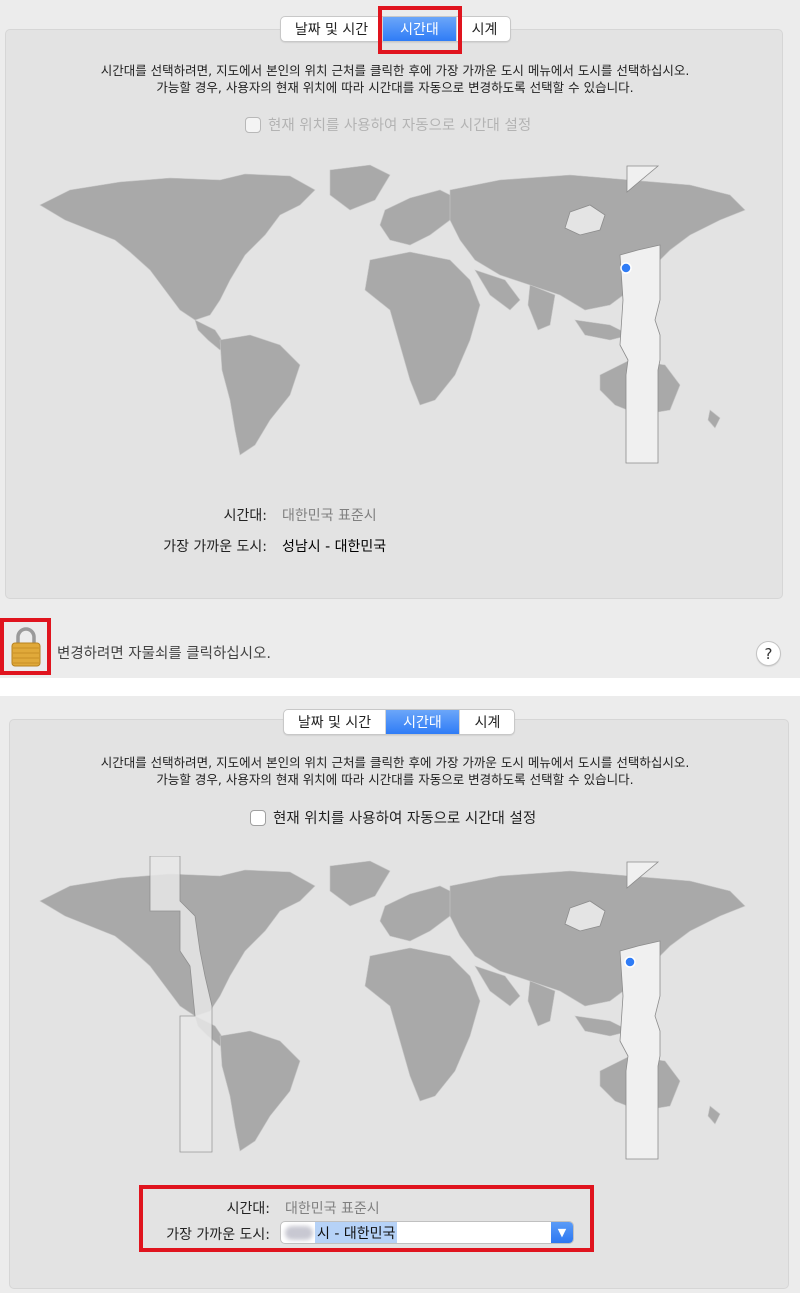 The image size is (800, 1293). Describe the element at coordinates (416, 1232) in the screenshot. I see `closest-city-select-value: 시 - 대한민국` at that location.